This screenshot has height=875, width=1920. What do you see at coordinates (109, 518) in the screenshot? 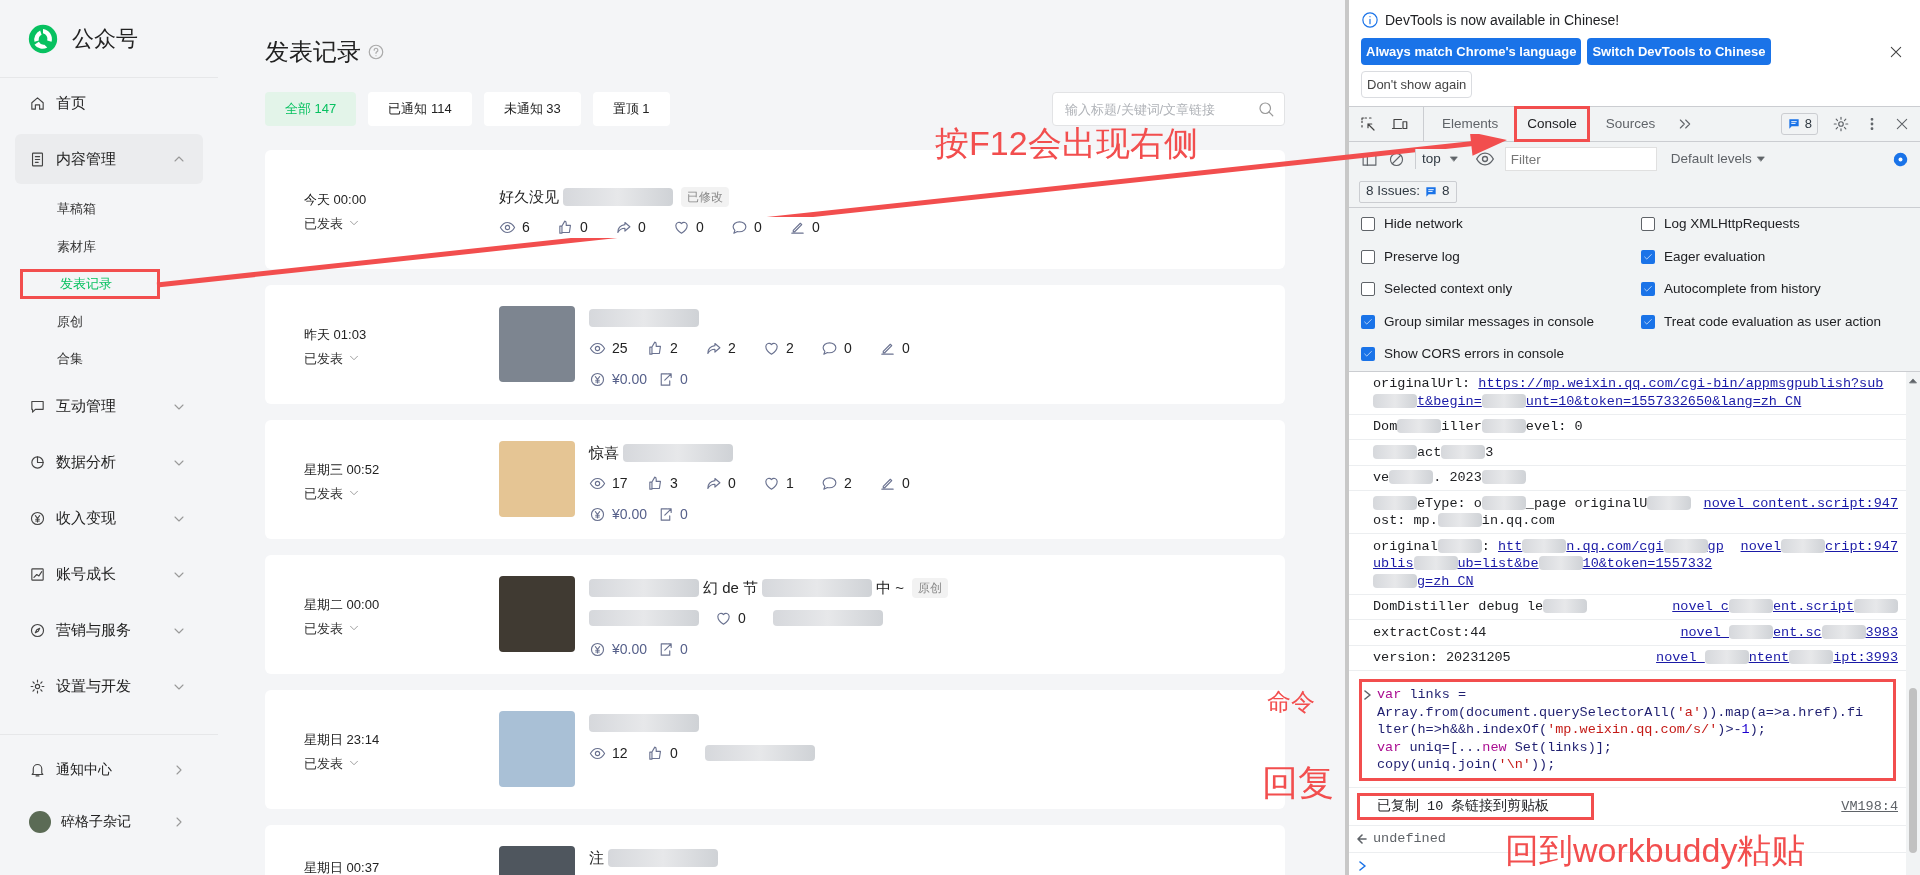
I see `nav-item: 收入变现` at bounding box center [109, 518].